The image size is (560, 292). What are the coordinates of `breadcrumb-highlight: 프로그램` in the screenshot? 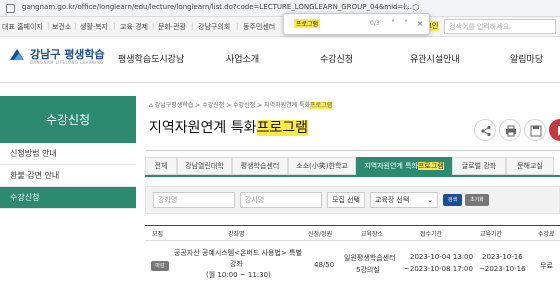 It's located at (321, 105).